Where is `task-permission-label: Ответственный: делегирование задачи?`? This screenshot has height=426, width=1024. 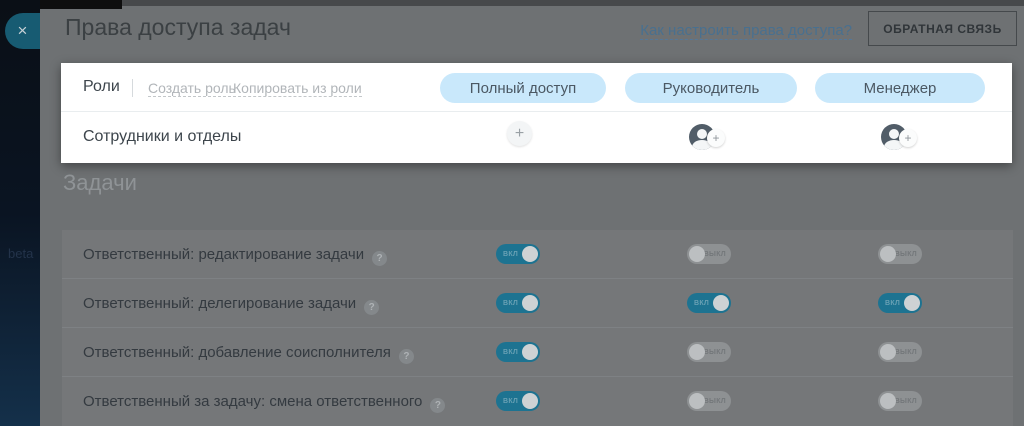 task-permission-label: Ответственный: делегирование задачи? is located at coordinates (231, 305).